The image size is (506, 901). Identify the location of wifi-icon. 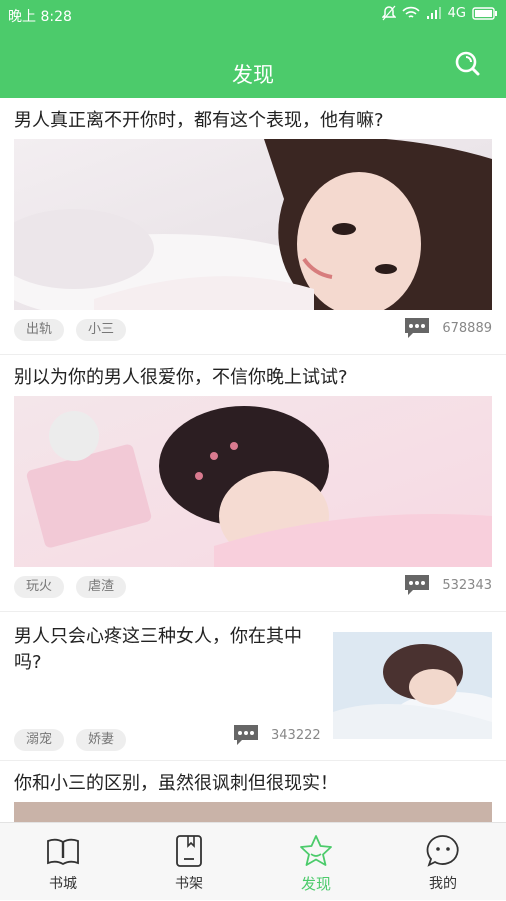
(411, 12).